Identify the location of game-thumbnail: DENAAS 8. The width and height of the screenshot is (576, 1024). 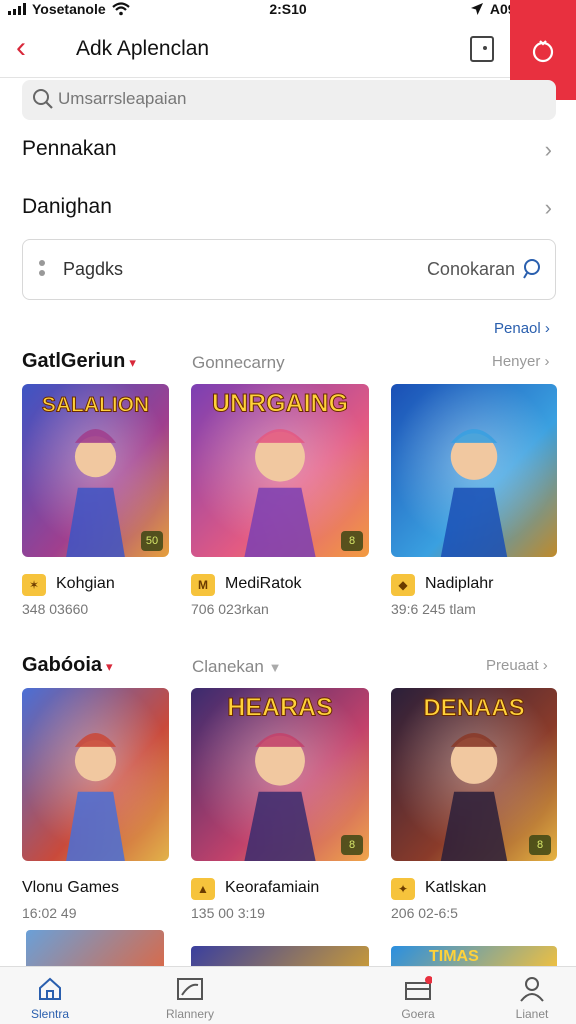
(474, 774).